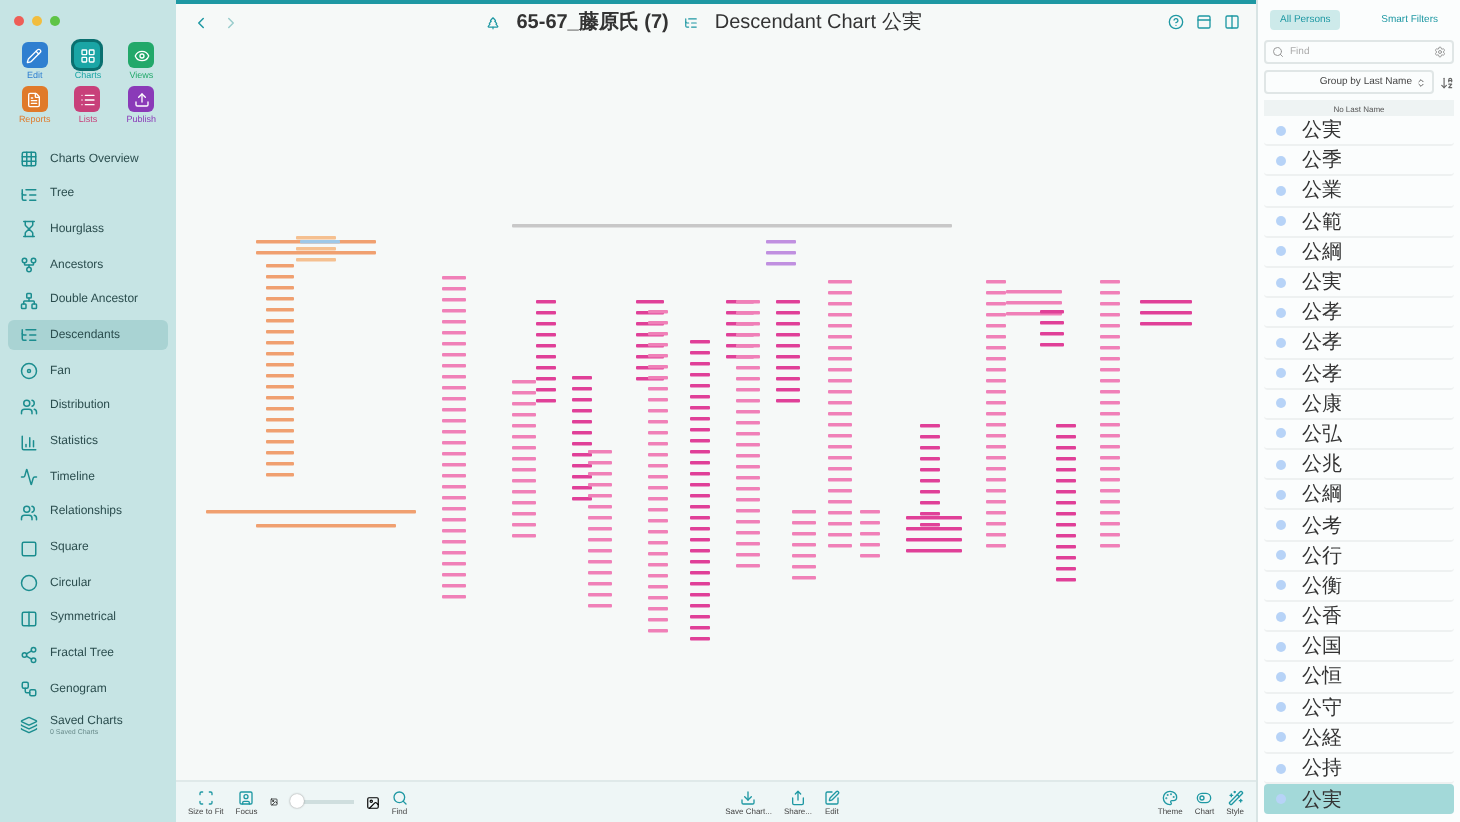 This screenshot has width=1460, height=822. What do you see at coordinates (34, 55) in the screenshot?
I see `edit-icon` at bounding box center [34, 55].